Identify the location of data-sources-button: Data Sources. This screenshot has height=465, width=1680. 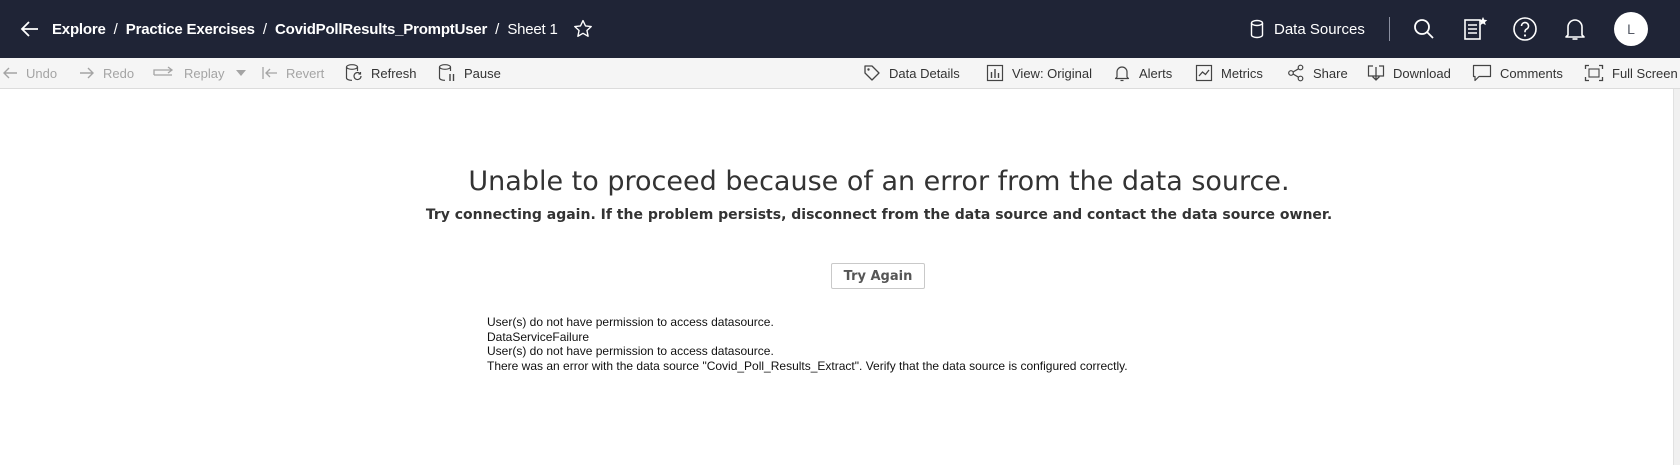
(1307, 29).